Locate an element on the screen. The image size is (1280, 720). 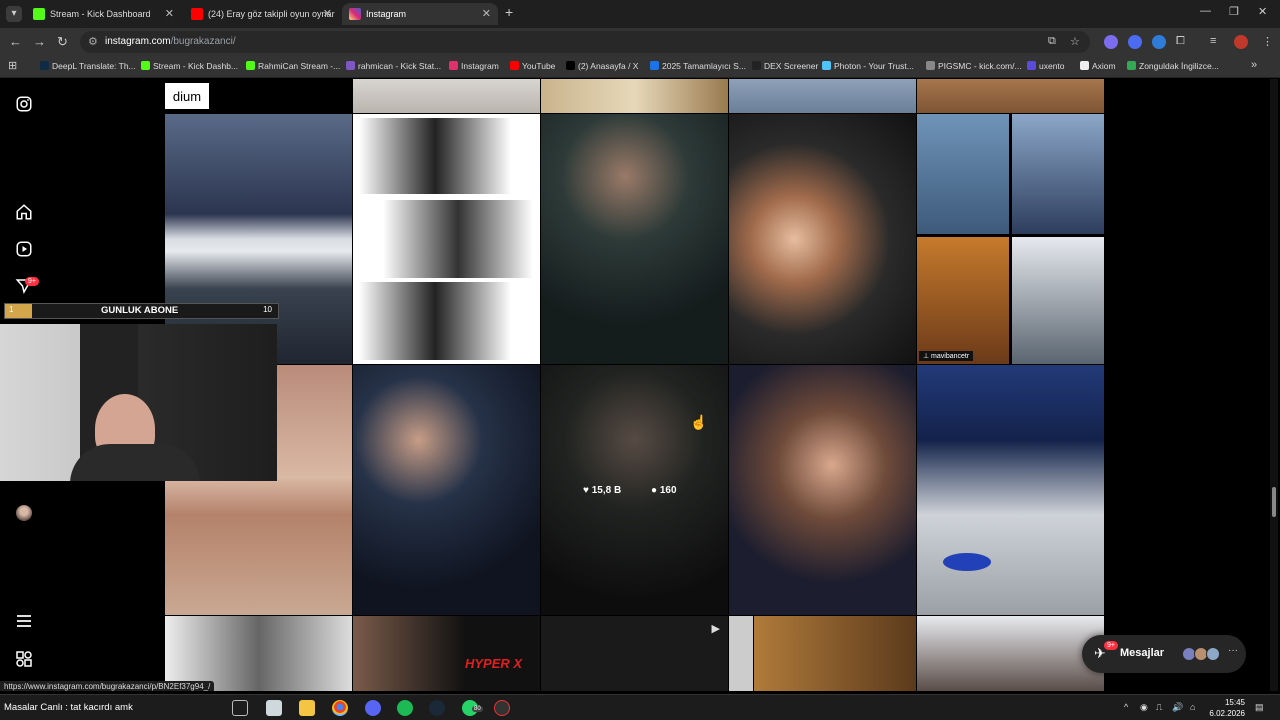
bookmark-item: (2) Anasayfa / X is located at coordinates (602, 66).